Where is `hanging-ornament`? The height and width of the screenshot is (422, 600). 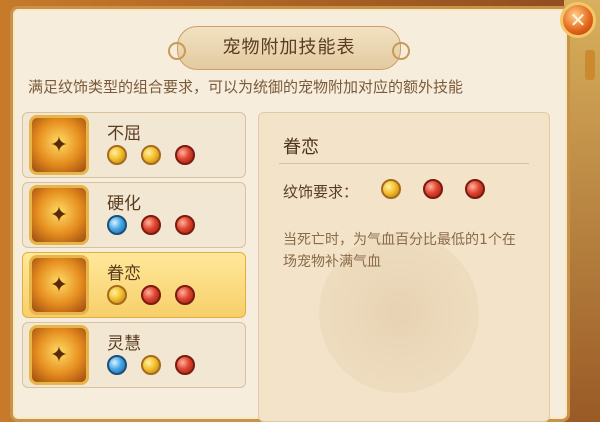 hanging-ornament is located at coordinates (590, 65).